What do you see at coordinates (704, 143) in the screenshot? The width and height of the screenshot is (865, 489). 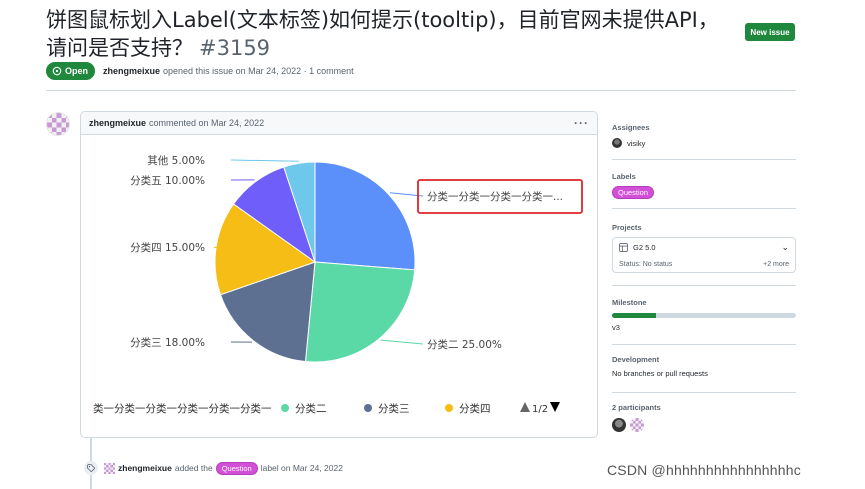 I see `assignee-item: visiky` at bounding box center [704, 143].